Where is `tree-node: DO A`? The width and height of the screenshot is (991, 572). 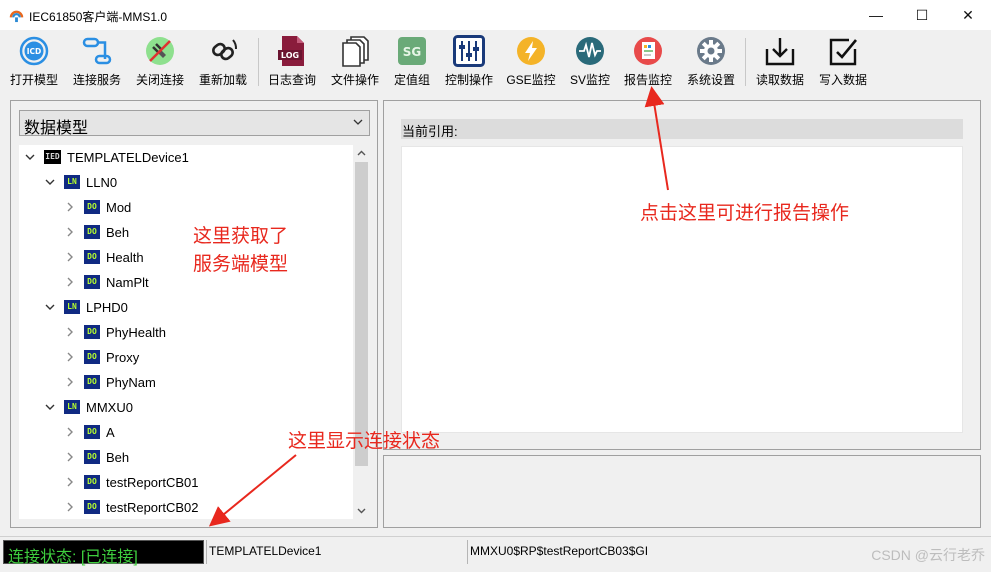
tree-node: DO A is located at coordinates (89, 432).